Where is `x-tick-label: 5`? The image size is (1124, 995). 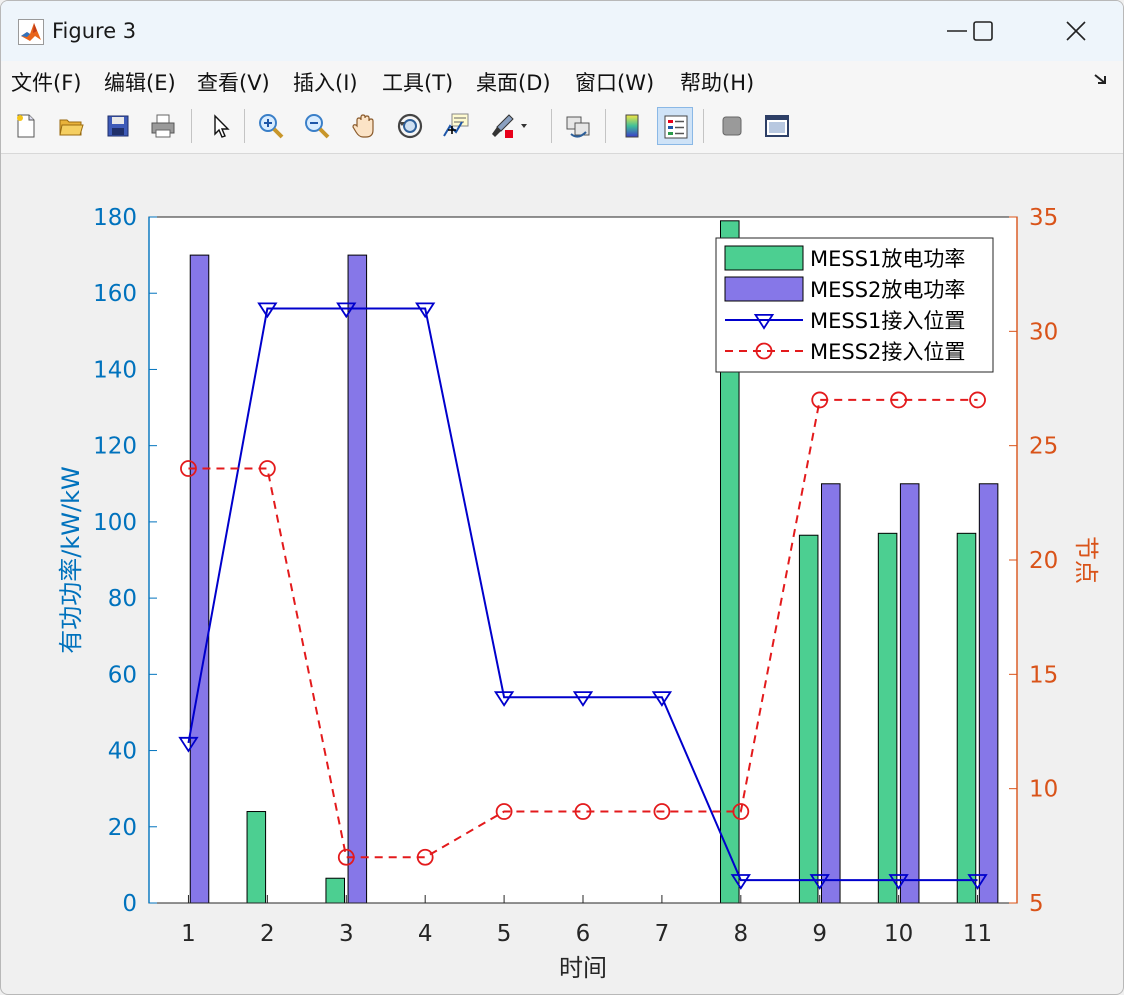 x-tick-label: 5 is located at coordinates (504, 934).